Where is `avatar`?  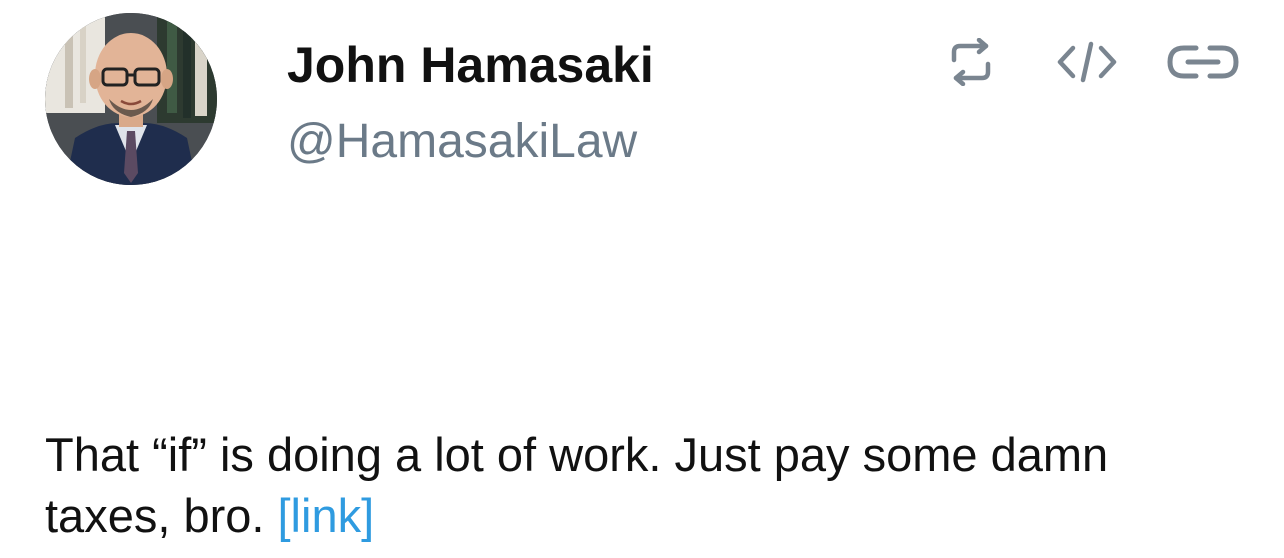
avatar is located at coordinates (131, 99).